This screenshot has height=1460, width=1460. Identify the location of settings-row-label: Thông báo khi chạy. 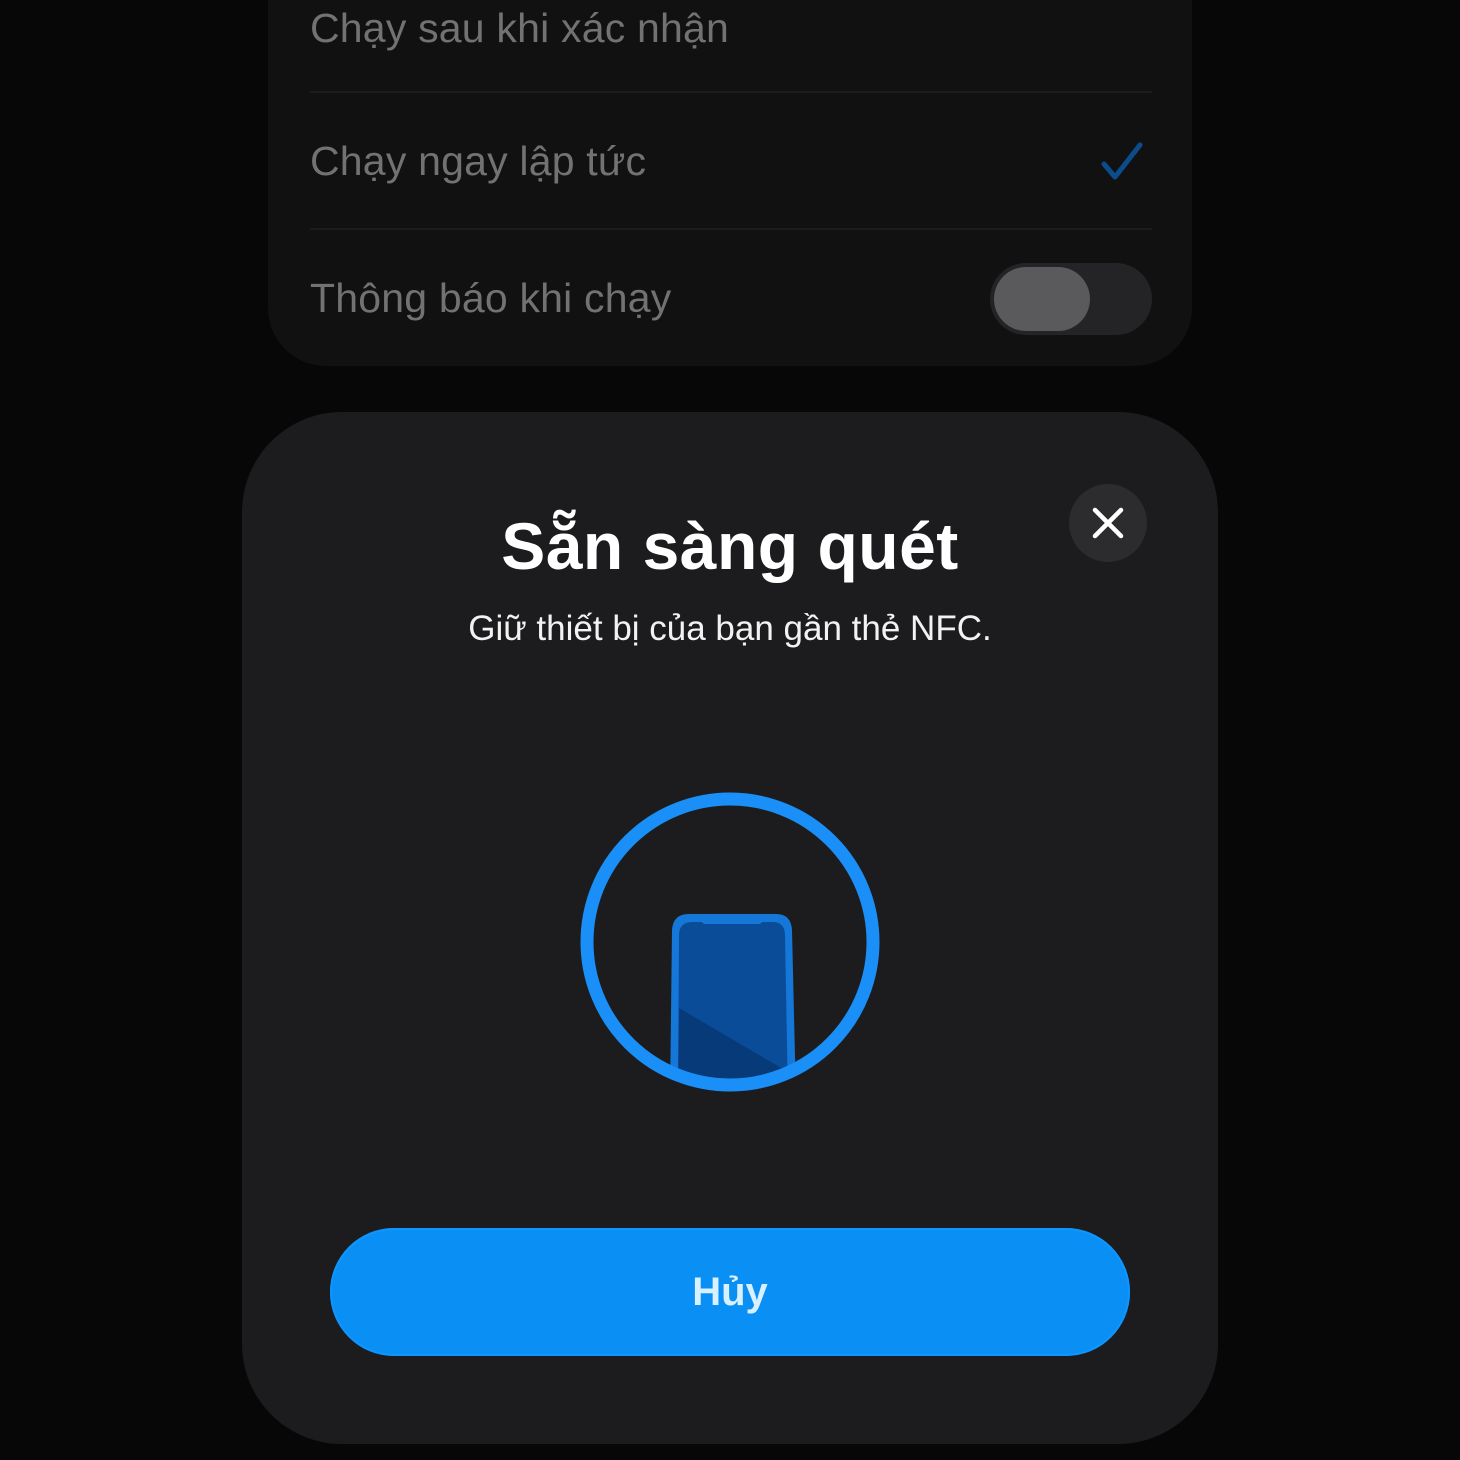
(491, 298).